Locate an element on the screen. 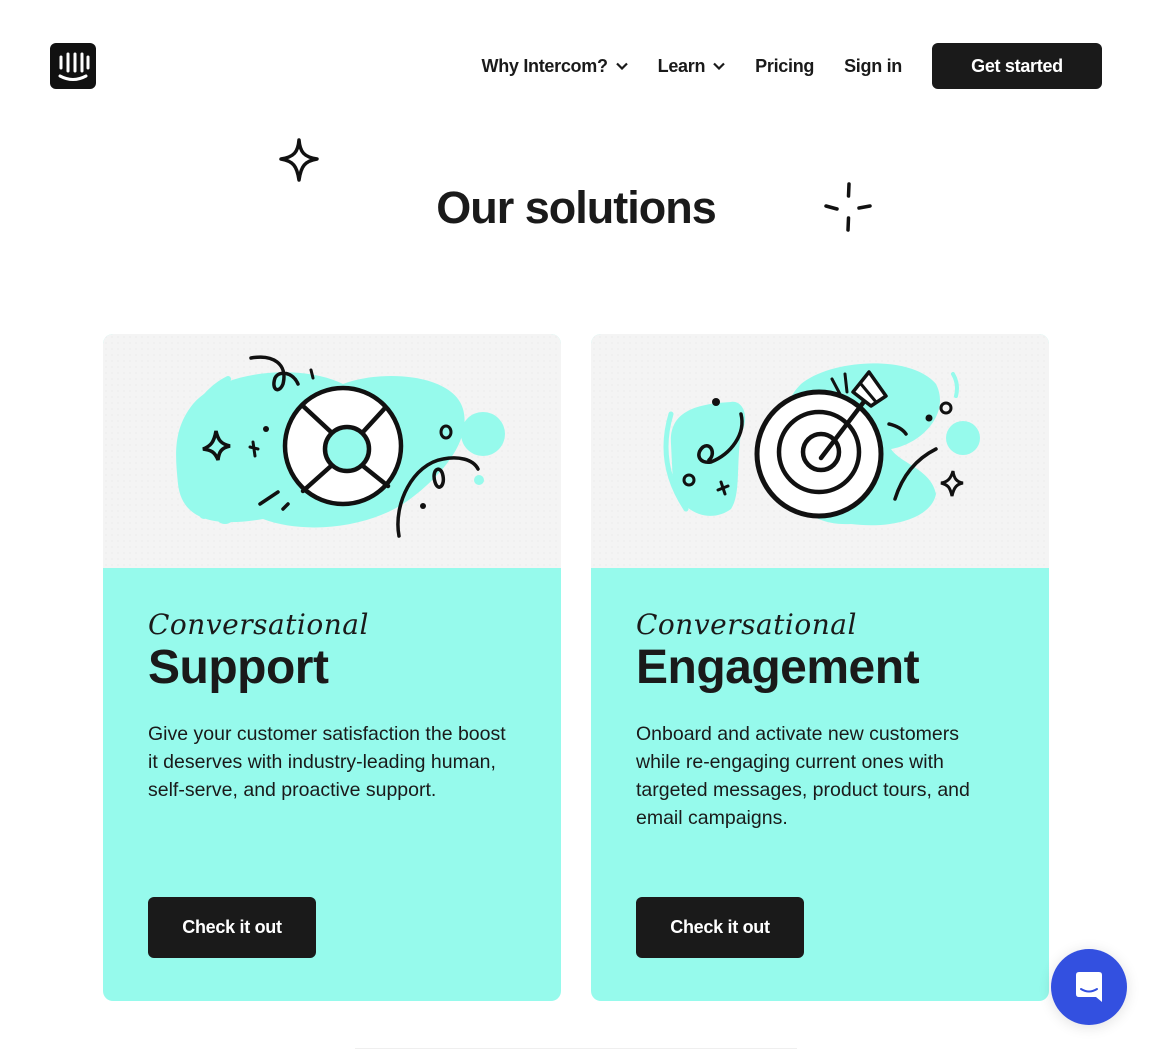  nav-label: Pricing is located at coordinates (785, 65).